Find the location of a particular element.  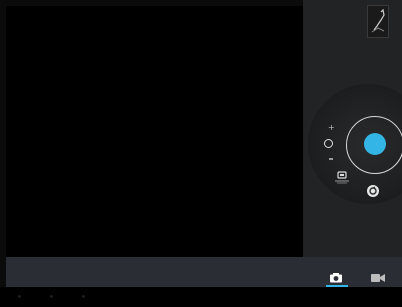

zoom-minus-icon is located at coordinates (331, 159).